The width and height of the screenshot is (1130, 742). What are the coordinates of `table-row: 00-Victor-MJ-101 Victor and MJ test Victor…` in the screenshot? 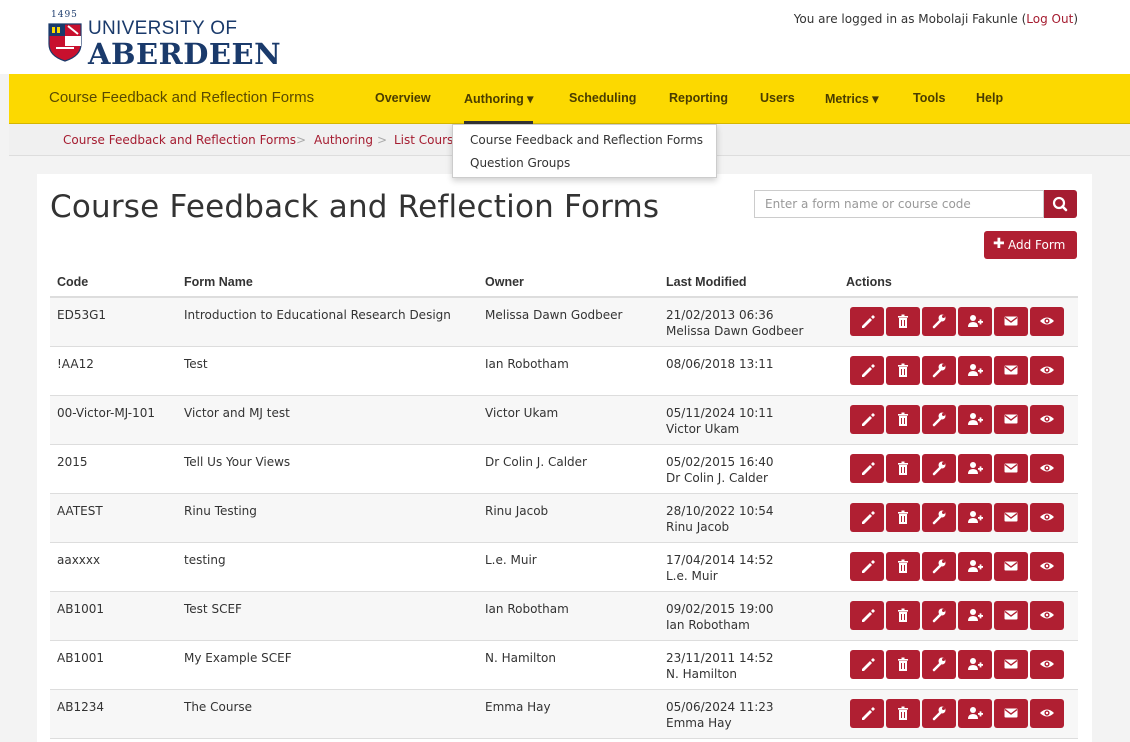 It's located at (564, 420).